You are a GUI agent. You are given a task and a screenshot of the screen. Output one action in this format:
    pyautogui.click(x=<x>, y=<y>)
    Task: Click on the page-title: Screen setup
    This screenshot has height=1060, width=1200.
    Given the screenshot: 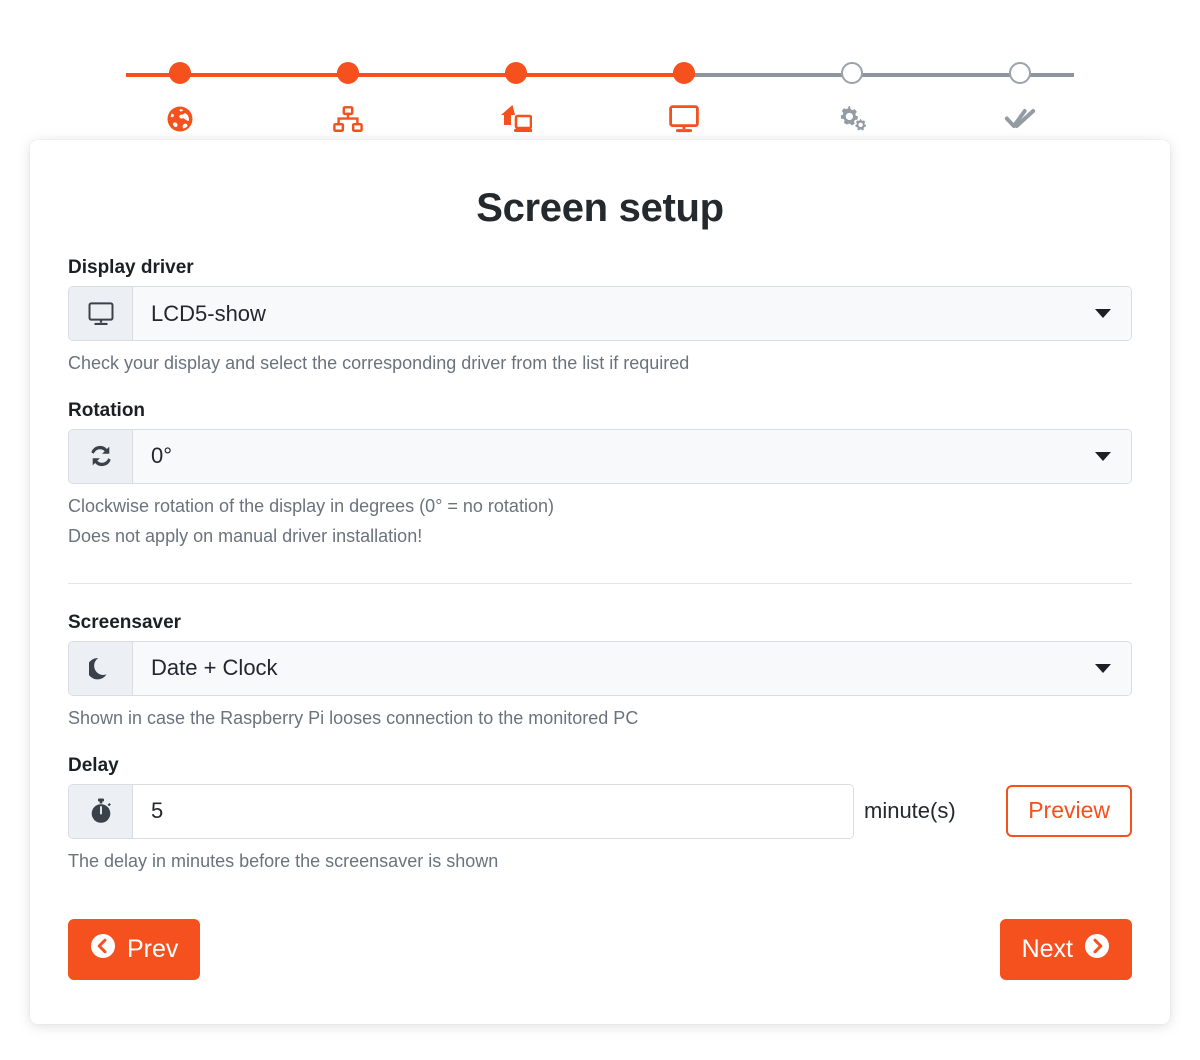 What is the action you would take?
    pyautogui.click(x=600, y=208)
    